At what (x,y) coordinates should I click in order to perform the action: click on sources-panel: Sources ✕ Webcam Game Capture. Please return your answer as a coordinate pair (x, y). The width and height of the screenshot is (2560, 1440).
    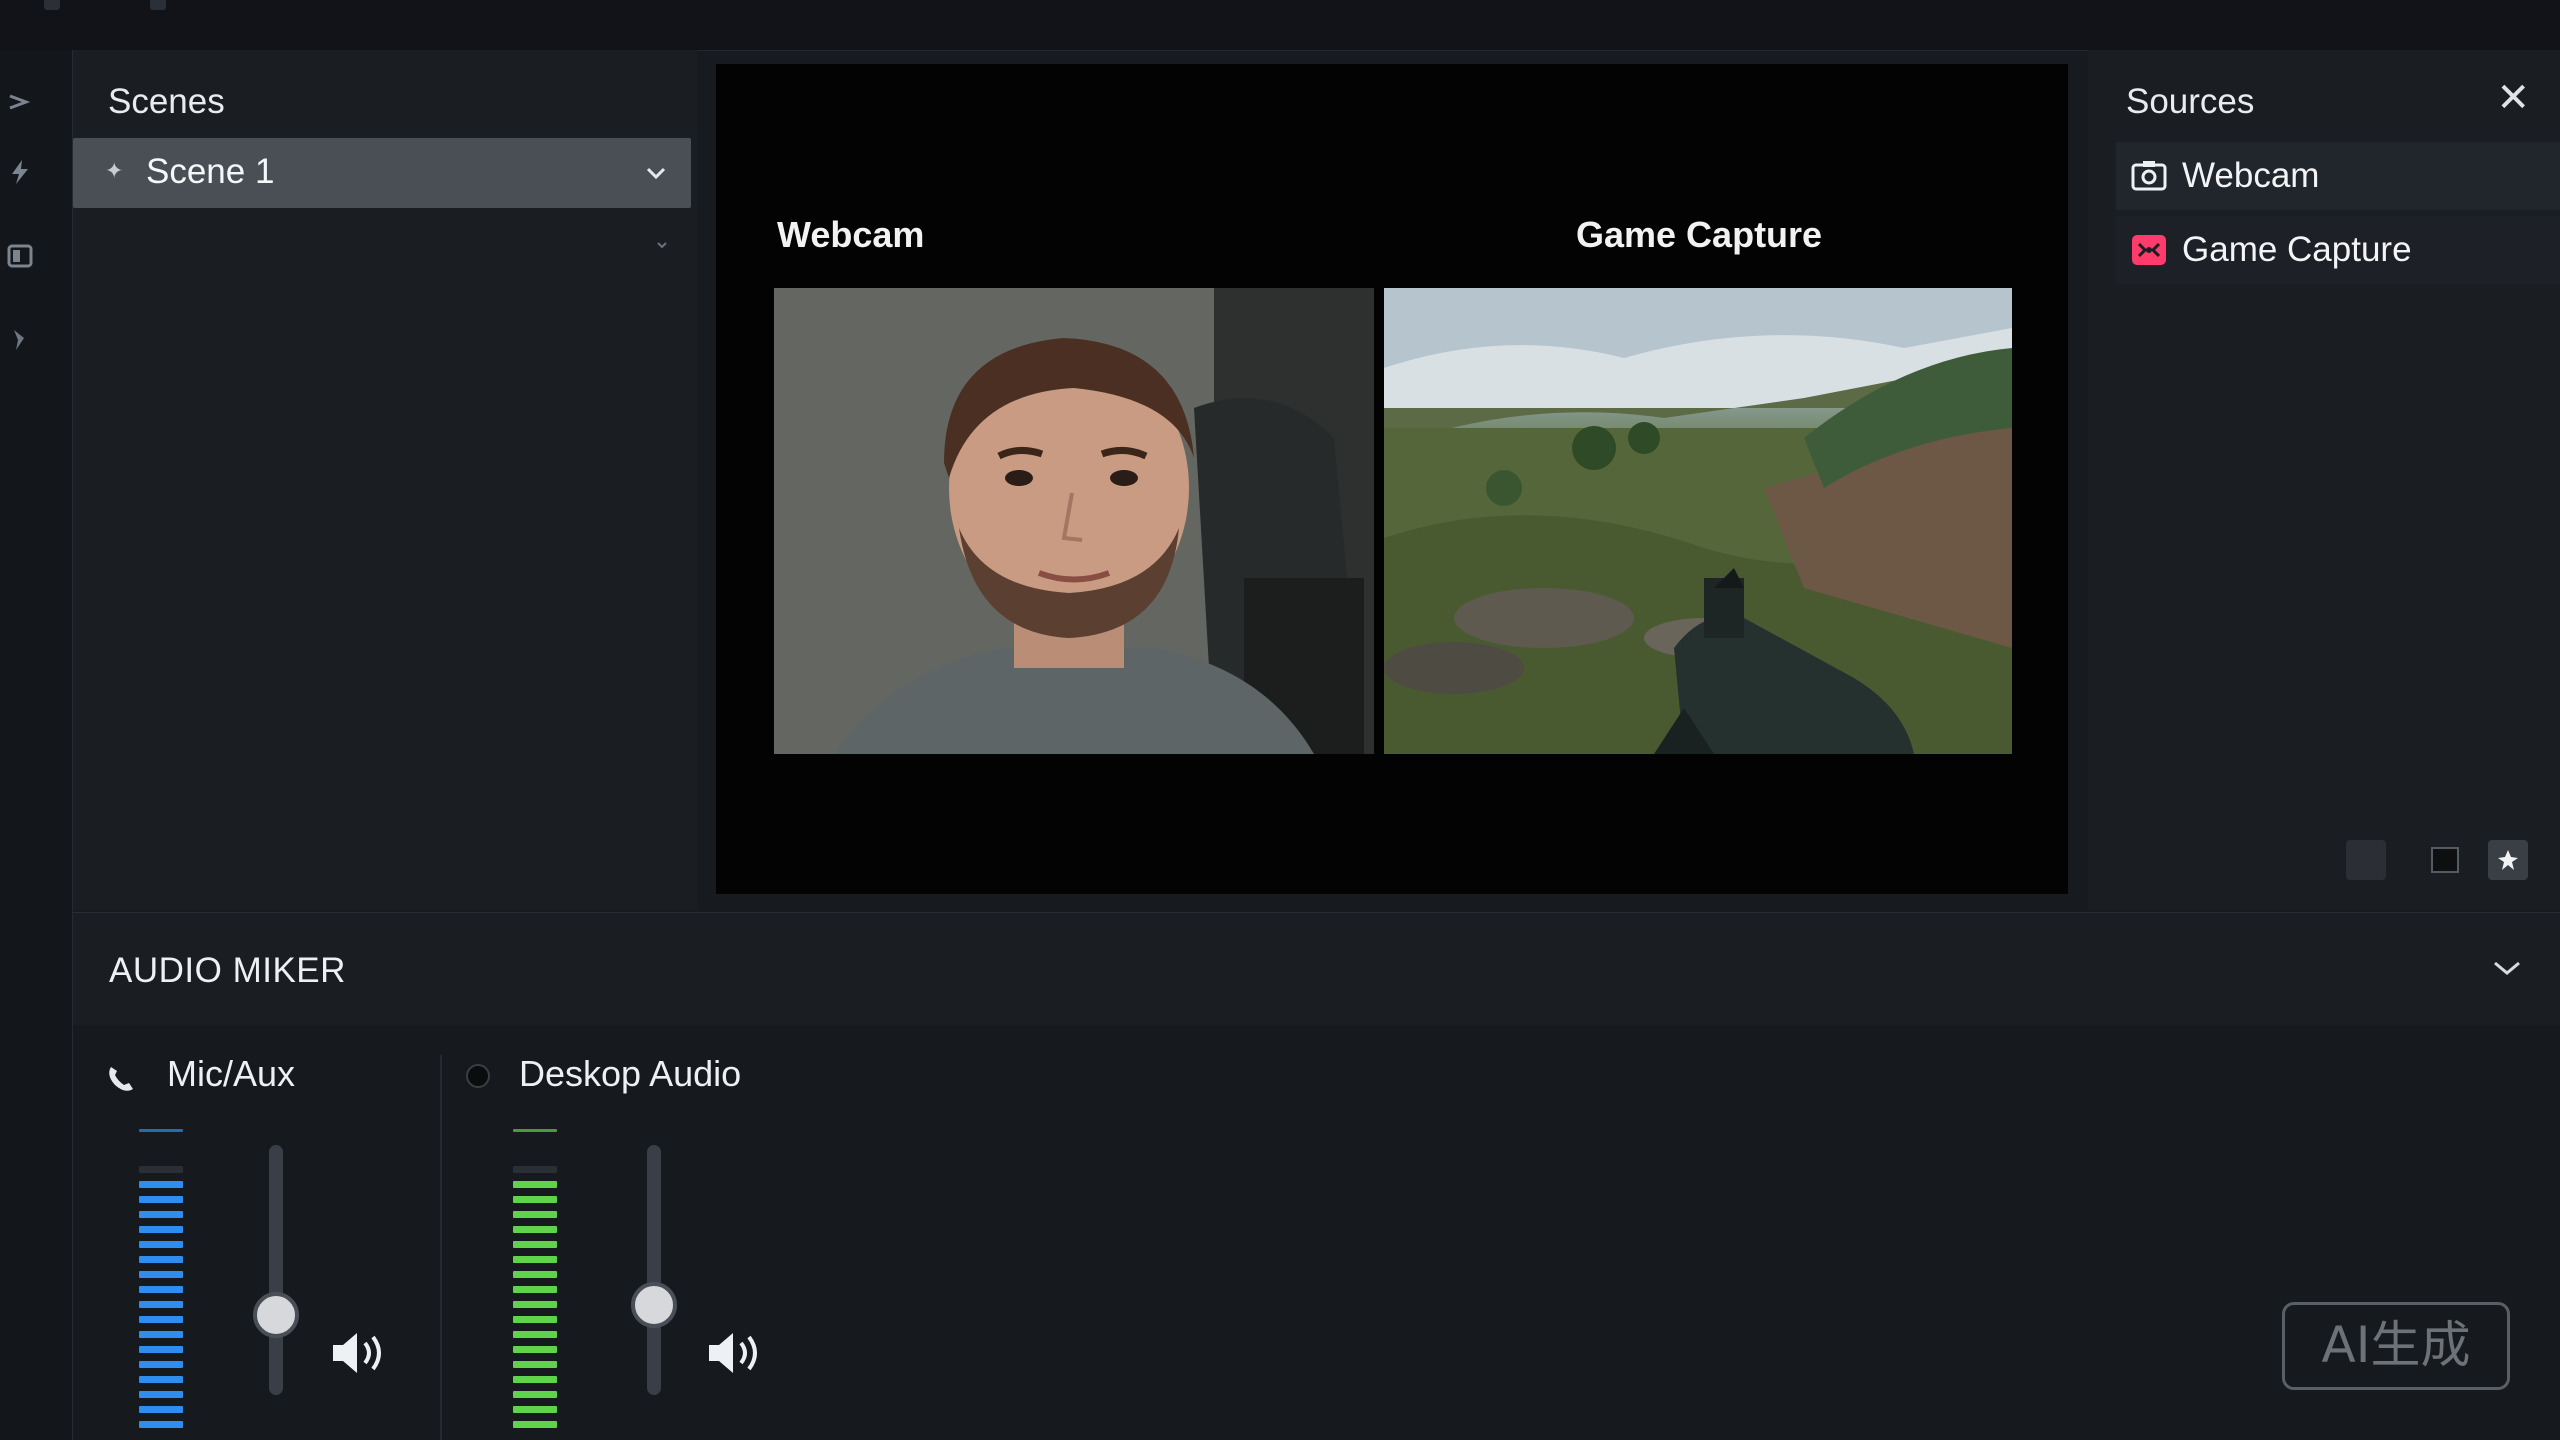
    Looking at the image, I should click on (2324, 480).